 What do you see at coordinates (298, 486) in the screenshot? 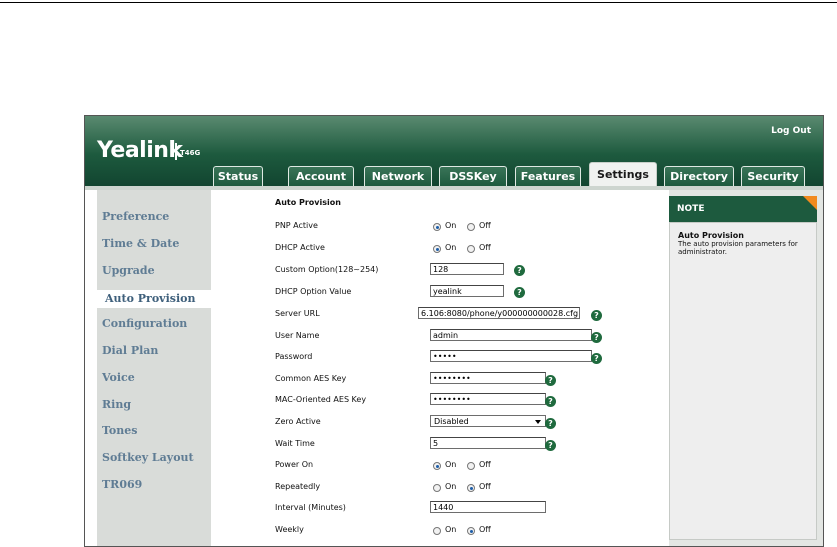
I see `repeatedly-label: Repeatedly` at bounding box center [298, 486].